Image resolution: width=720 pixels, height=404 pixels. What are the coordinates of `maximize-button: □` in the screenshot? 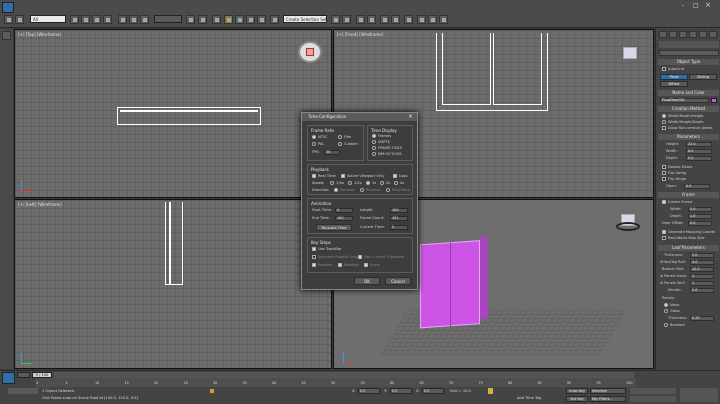 It's located at (696, 5).